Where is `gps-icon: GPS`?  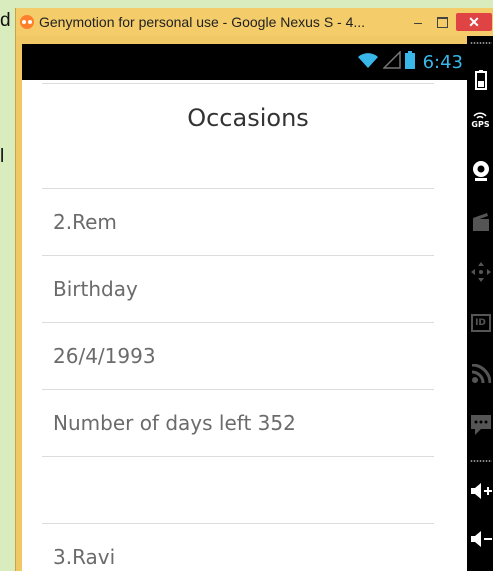
gps-icon: GPS is located at coordinates (480, 119).